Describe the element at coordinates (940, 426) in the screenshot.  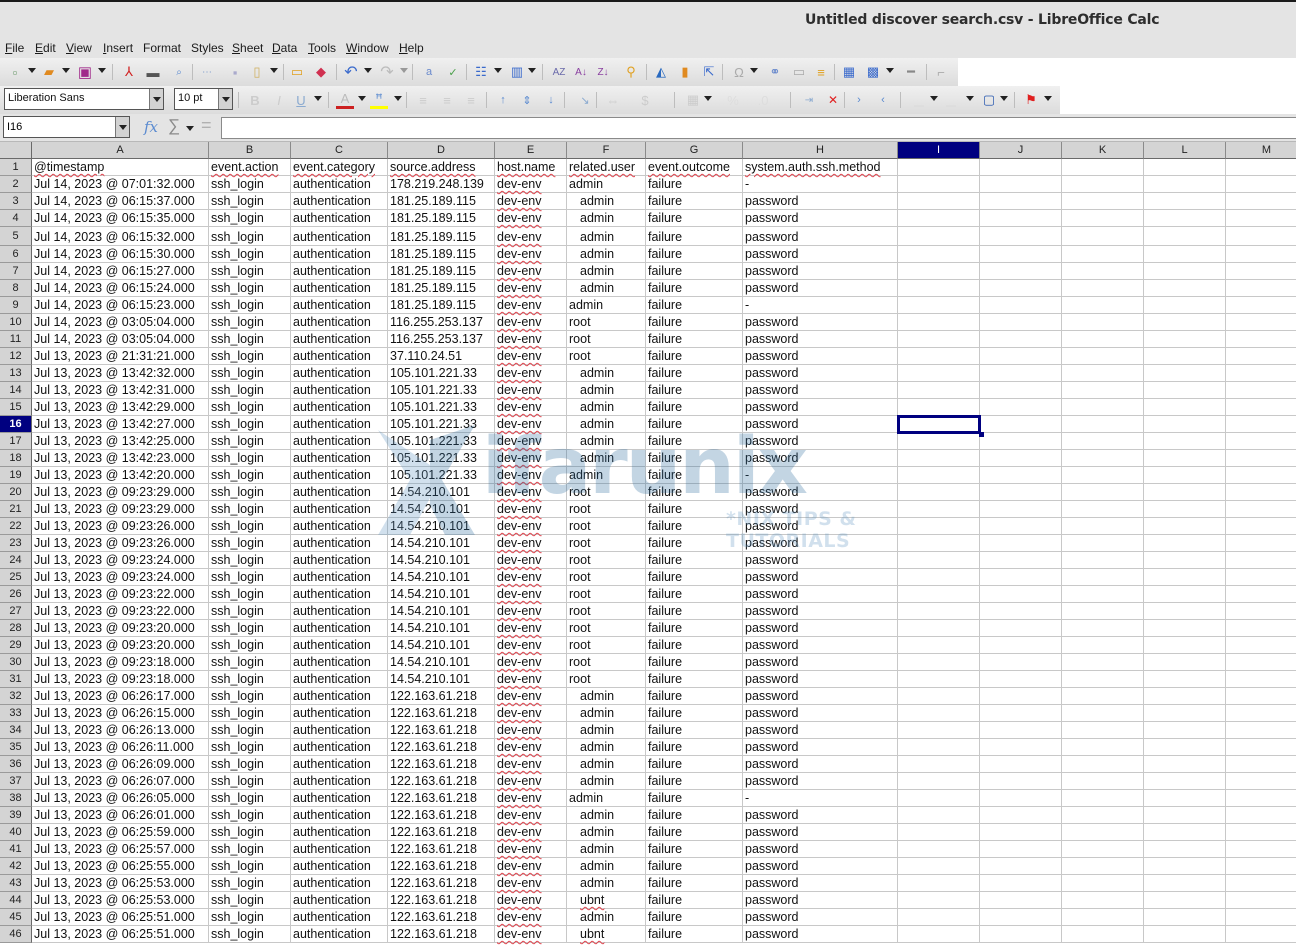
I see `active-cell-cursor` at that location.